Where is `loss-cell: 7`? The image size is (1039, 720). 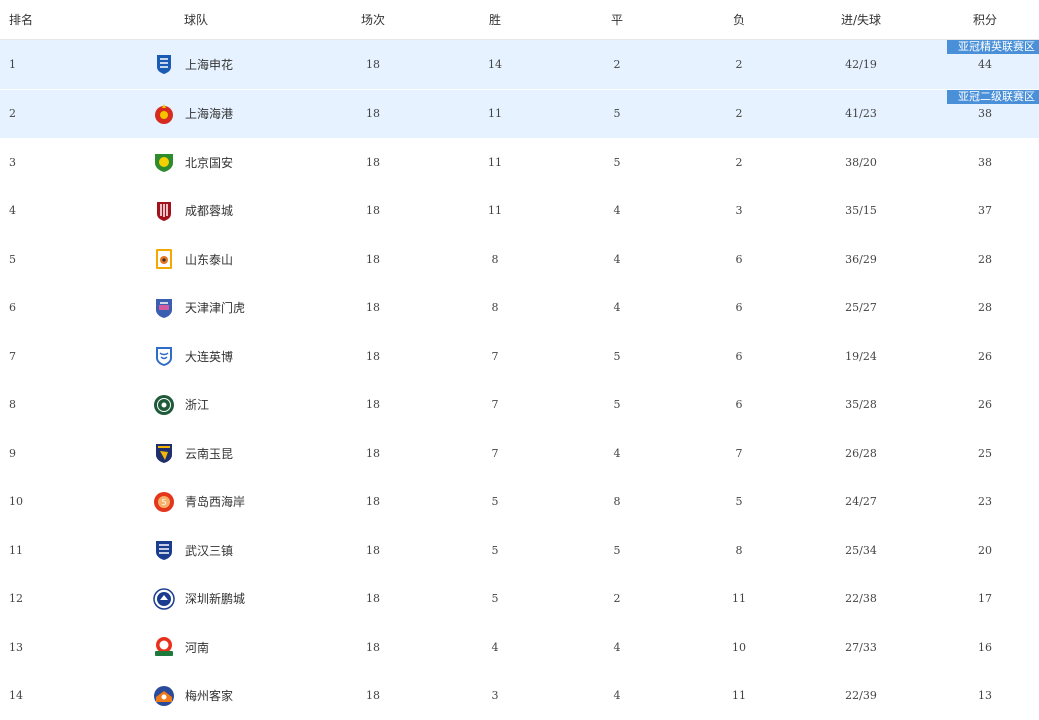
loss-cell: 7 is located at coordinates (739, 453).